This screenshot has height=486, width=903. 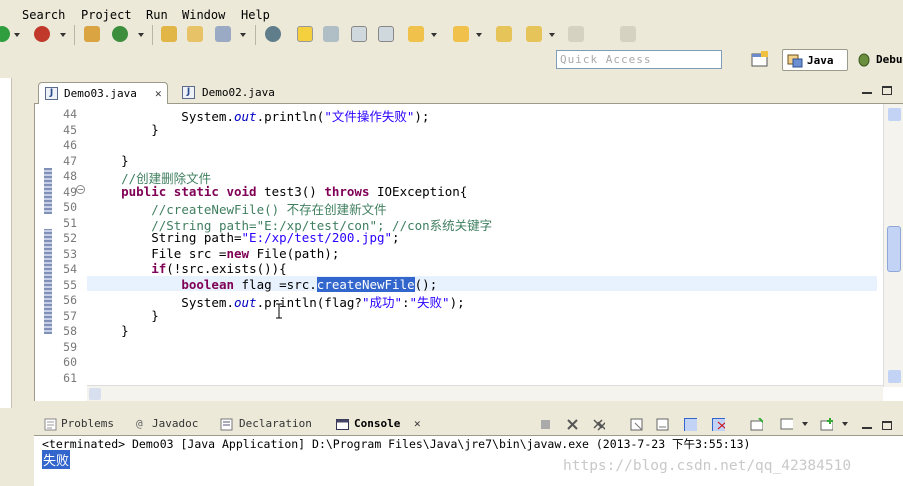 What do you see at coordinates (203, 15) in the screenshot?
I see `menu-window: Window` at bounding box center [203, 15].